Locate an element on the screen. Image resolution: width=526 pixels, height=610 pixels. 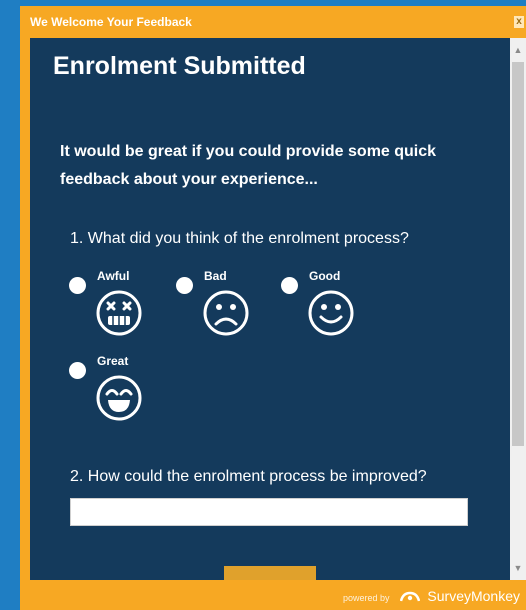
page-title: Enrolment Submitted is located at coordinates (179, 66).